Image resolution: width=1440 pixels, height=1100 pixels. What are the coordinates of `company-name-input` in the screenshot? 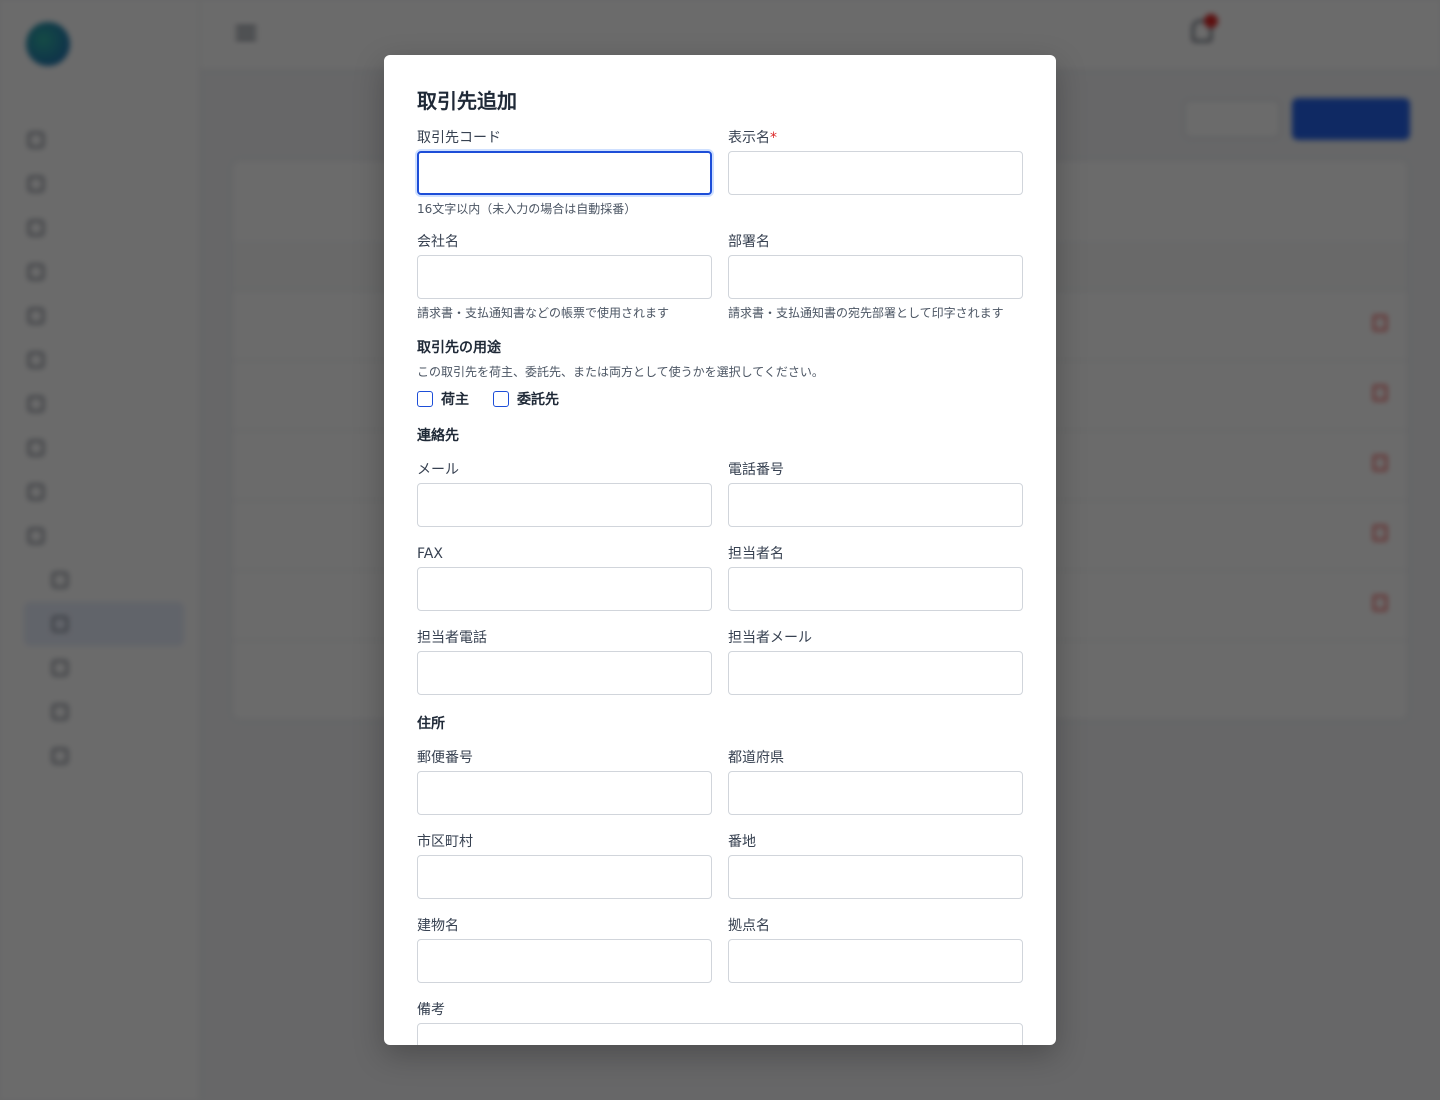 It's located at (564, 277).